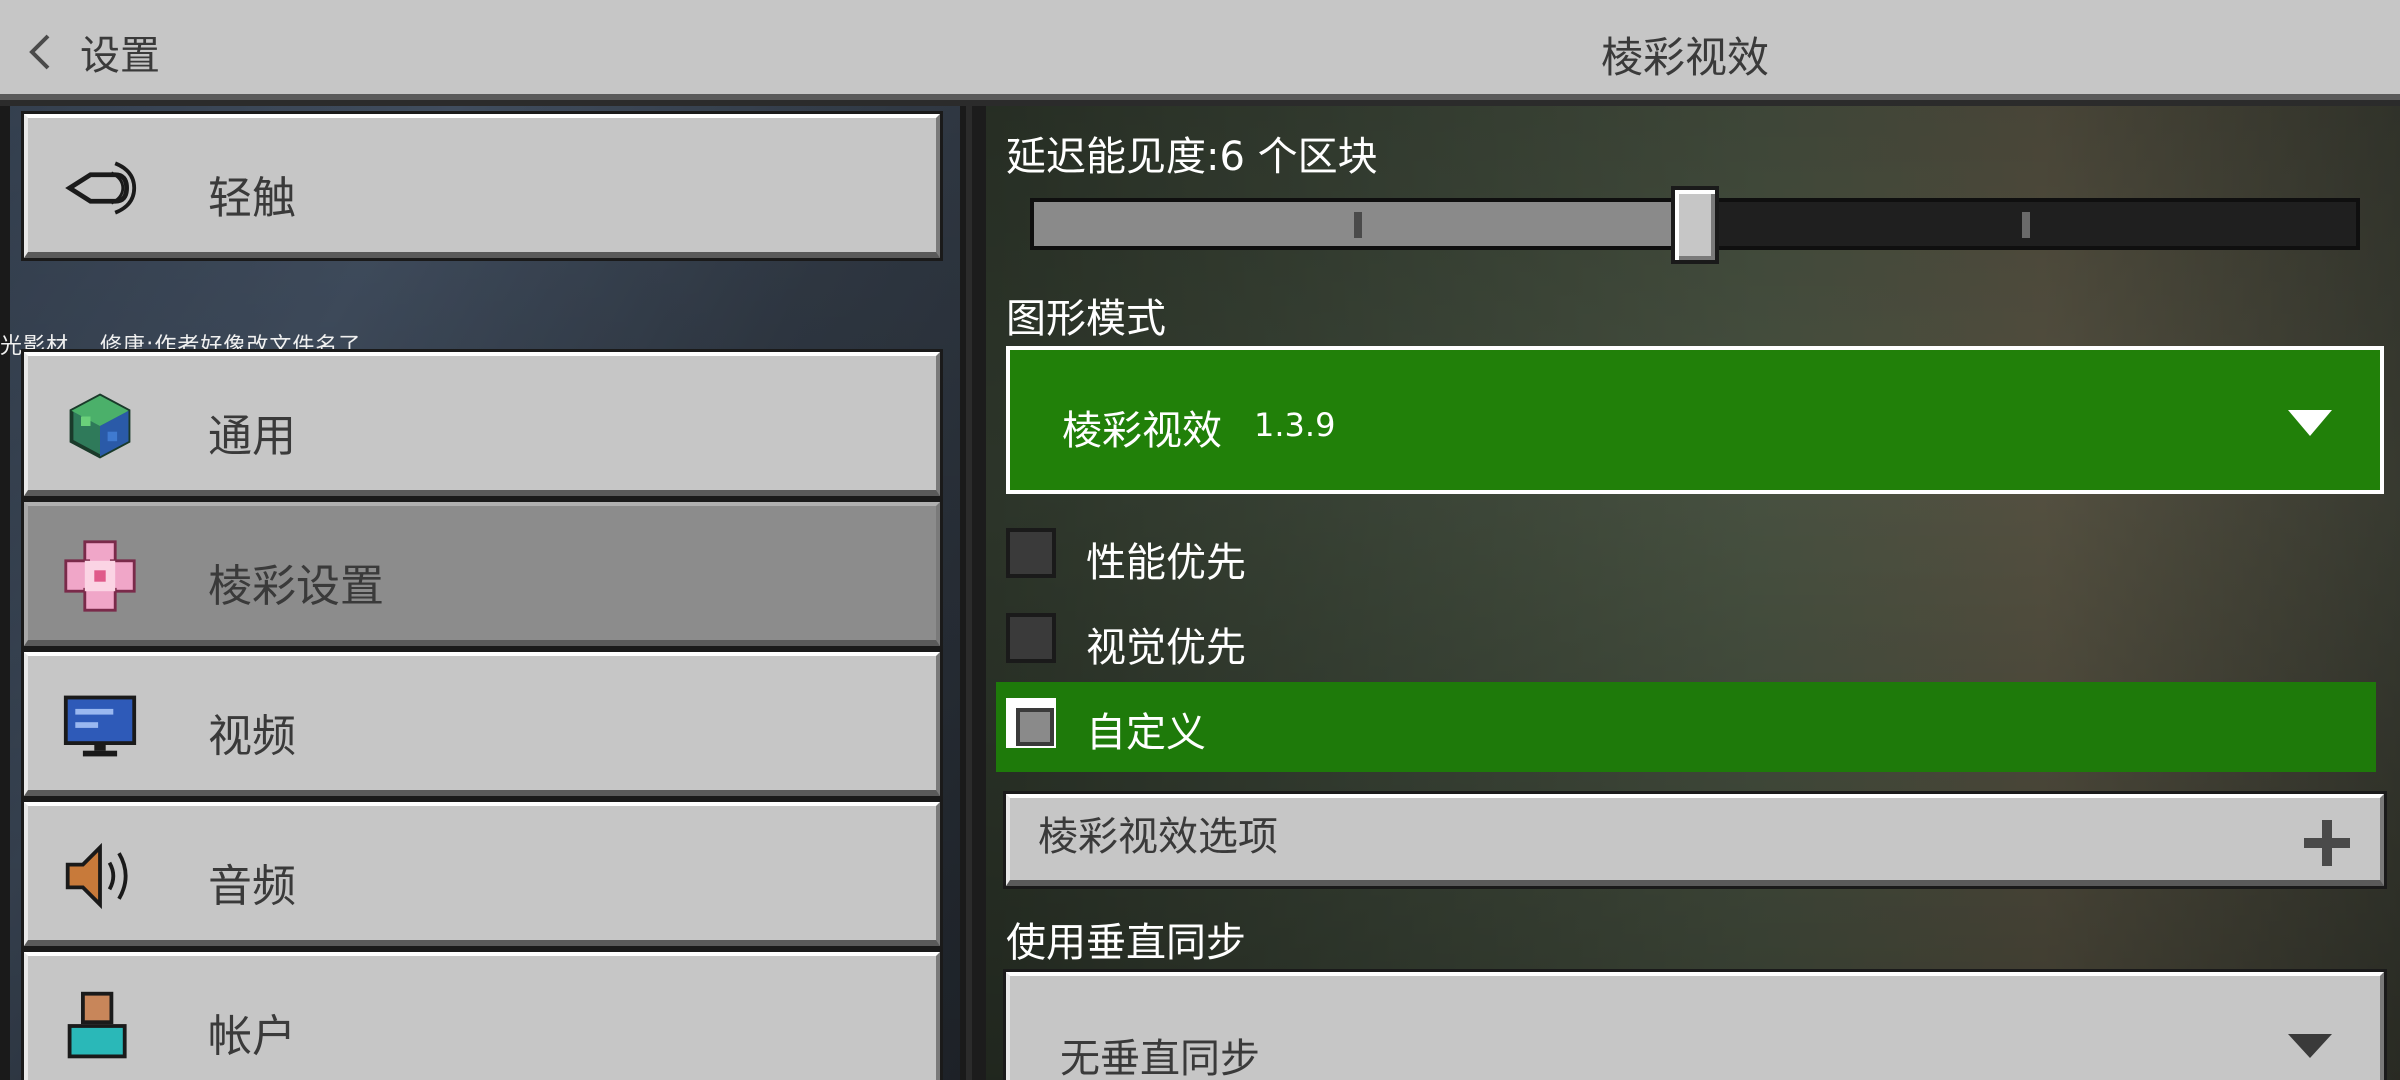  Describe the element at coordinates (1686, 727) in the screenshot. I see `preset-custom-checkbox: 自定义` at that location.